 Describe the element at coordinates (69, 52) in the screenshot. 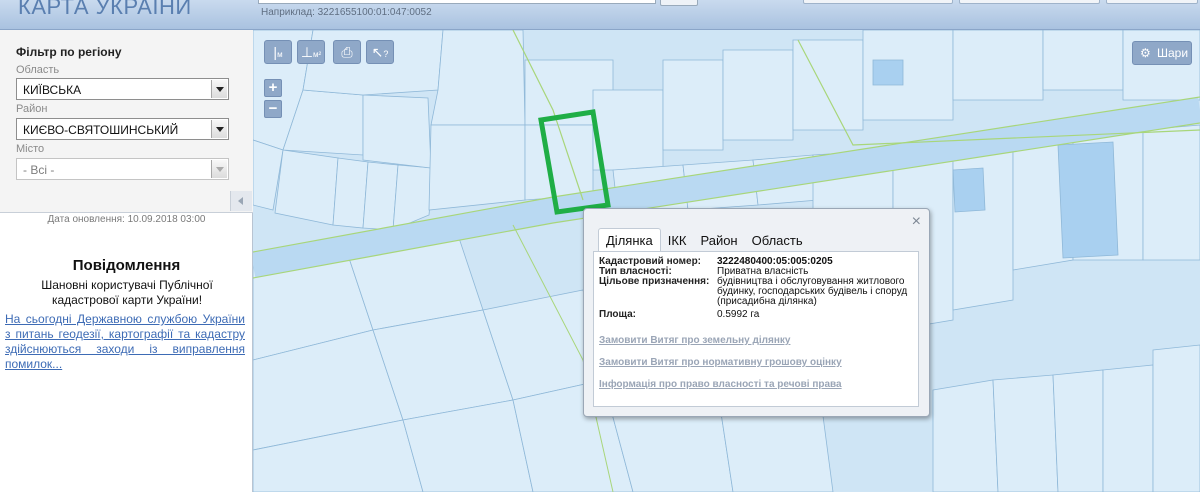

I see `filter-title: Фільтр по регіону` at that location.